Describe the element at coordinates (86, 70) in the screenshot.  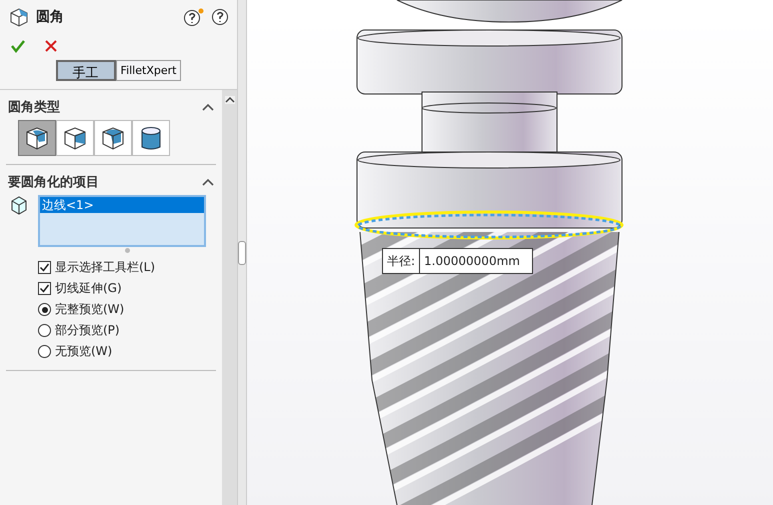
I see `mode-tab: 手工` at that location.